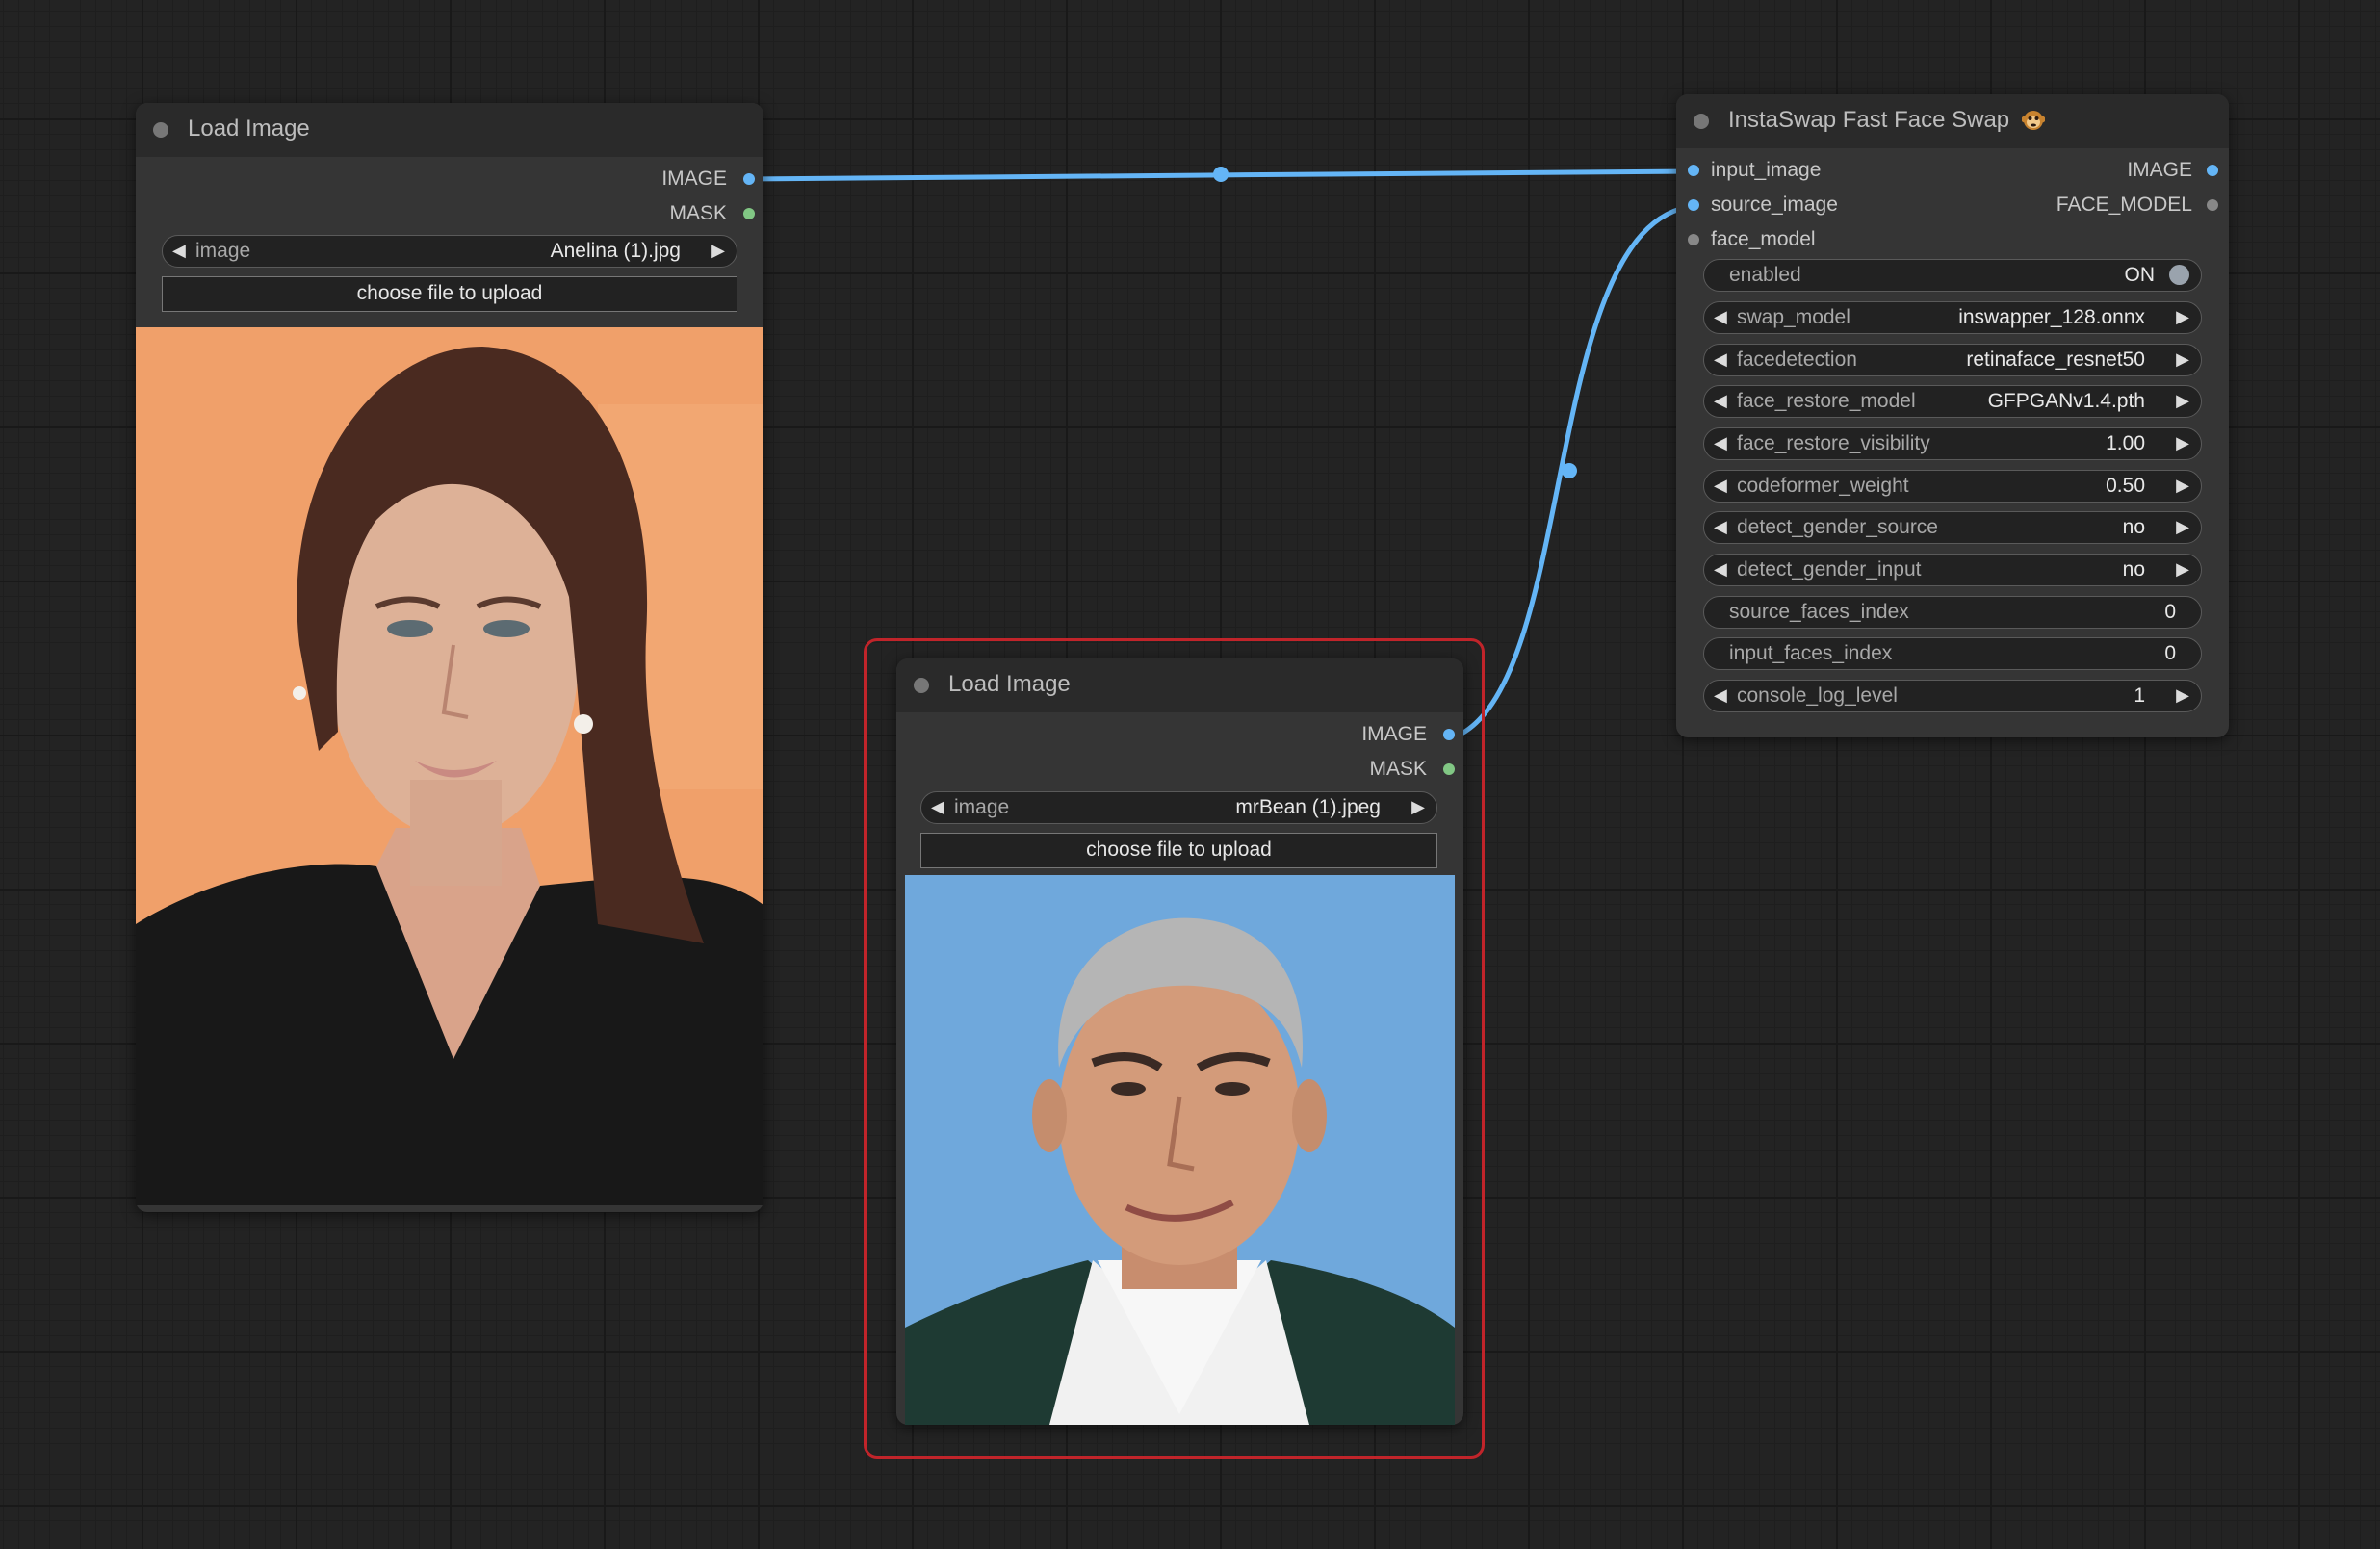 The image size is (2380, 1549). What do you see at coordinates (2213, 205) in the screenshot?
I see `output-face-model-slot` at bounding box center [2213, 205].